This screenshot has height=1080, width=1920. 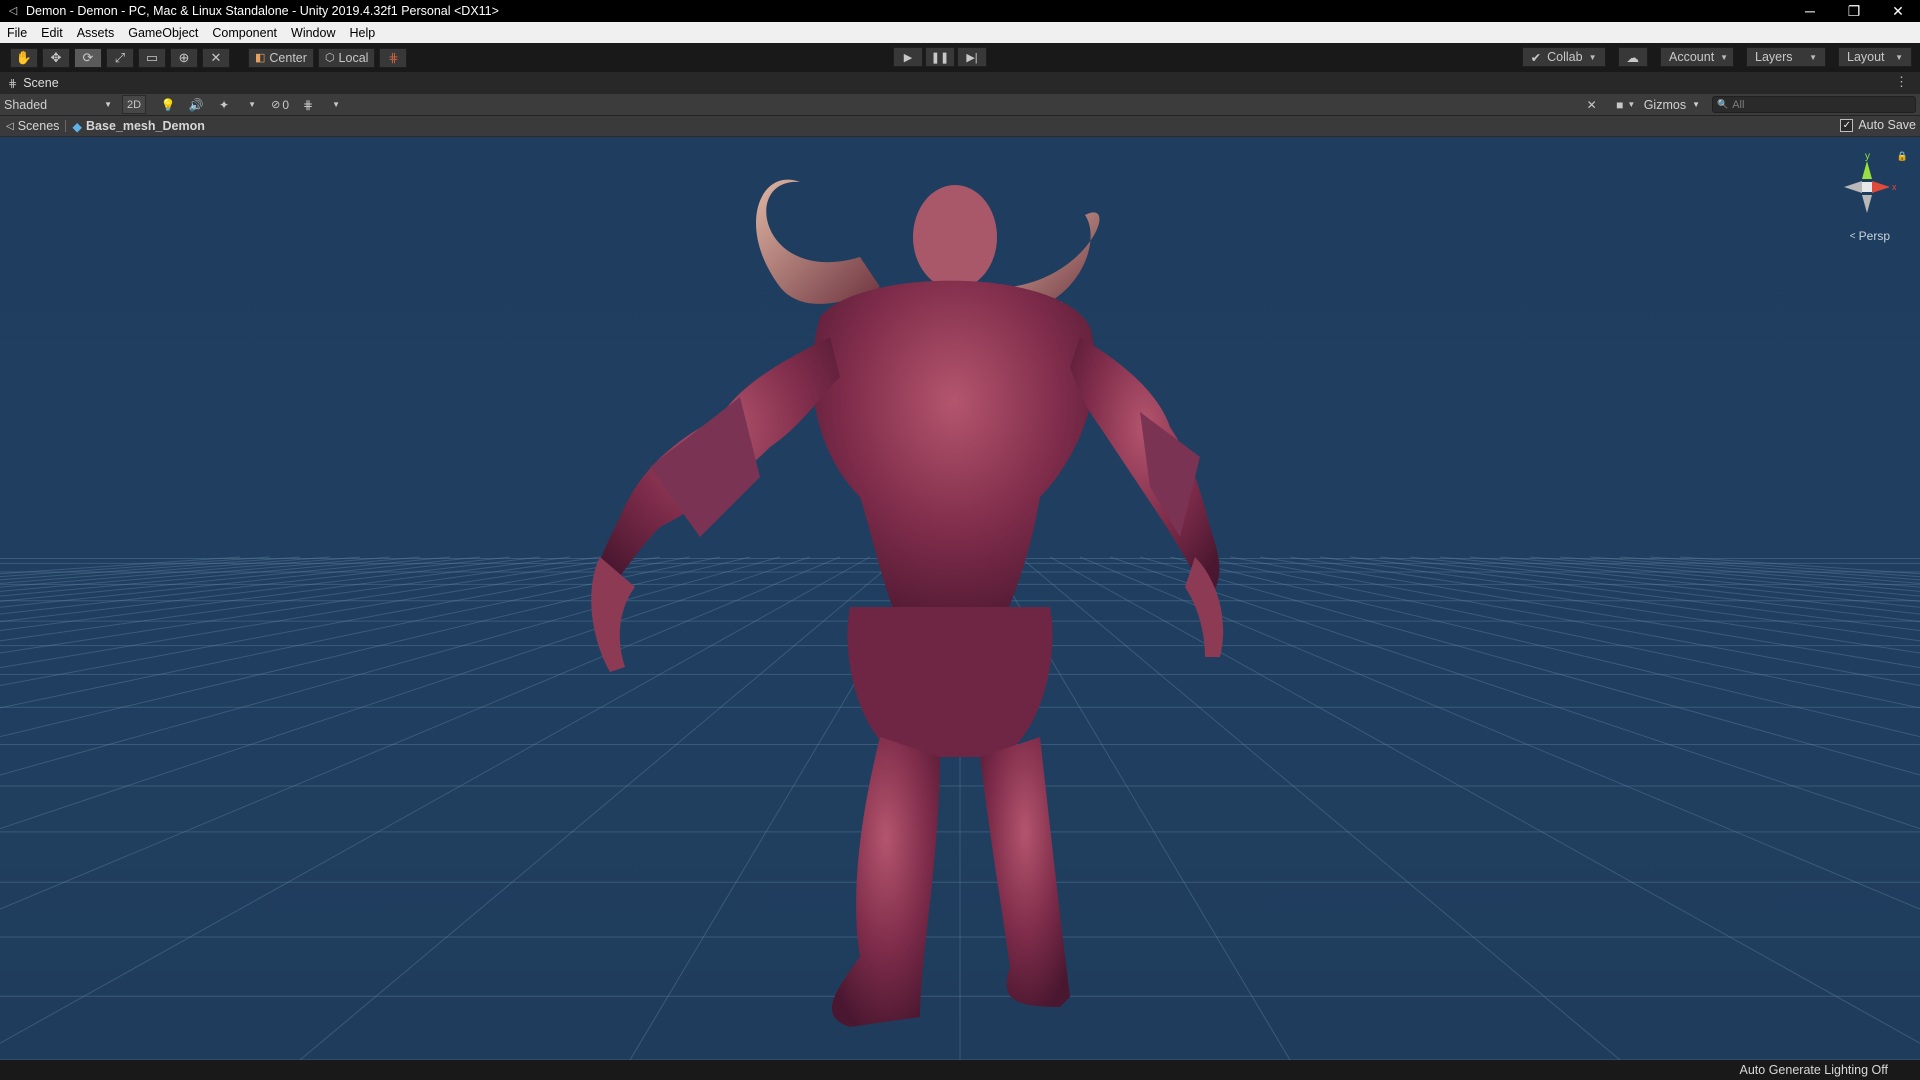 What do you see at coordinates (885, 882) in the screenshot?
I see `left-leg` at bounding box center [885, 882].